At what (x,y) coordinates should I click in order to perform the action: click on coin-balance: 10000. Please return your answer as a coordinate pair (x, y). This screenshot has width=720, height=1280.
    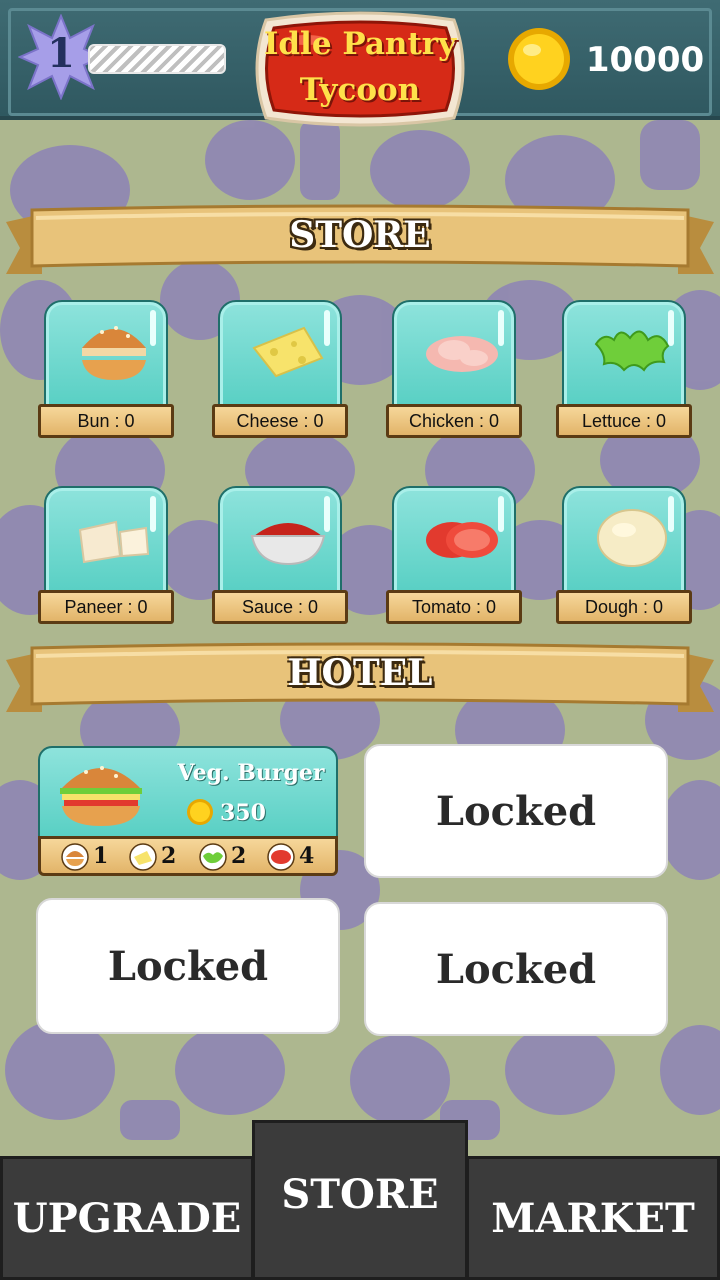
    Looking at the image, I should click on (645, 60).